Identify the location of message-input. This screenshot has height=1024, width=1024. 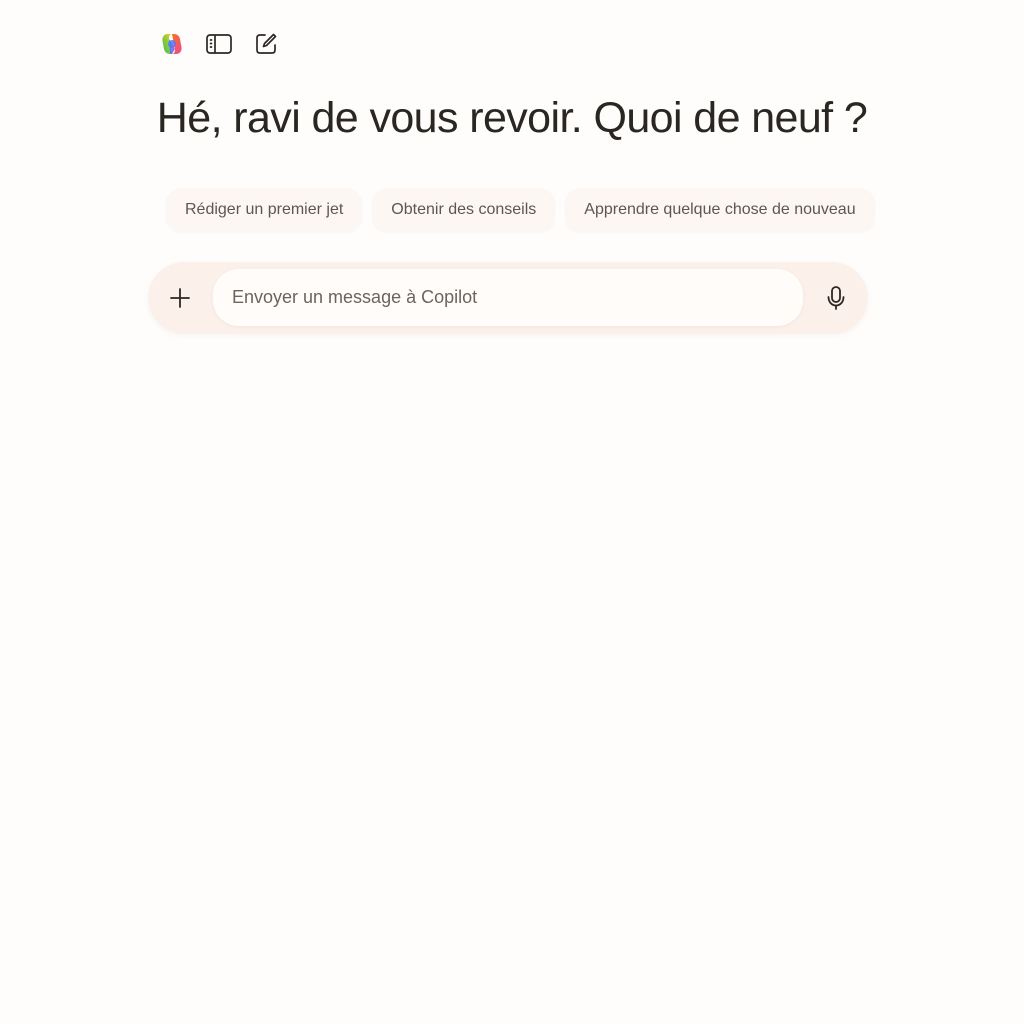
(508, 297).